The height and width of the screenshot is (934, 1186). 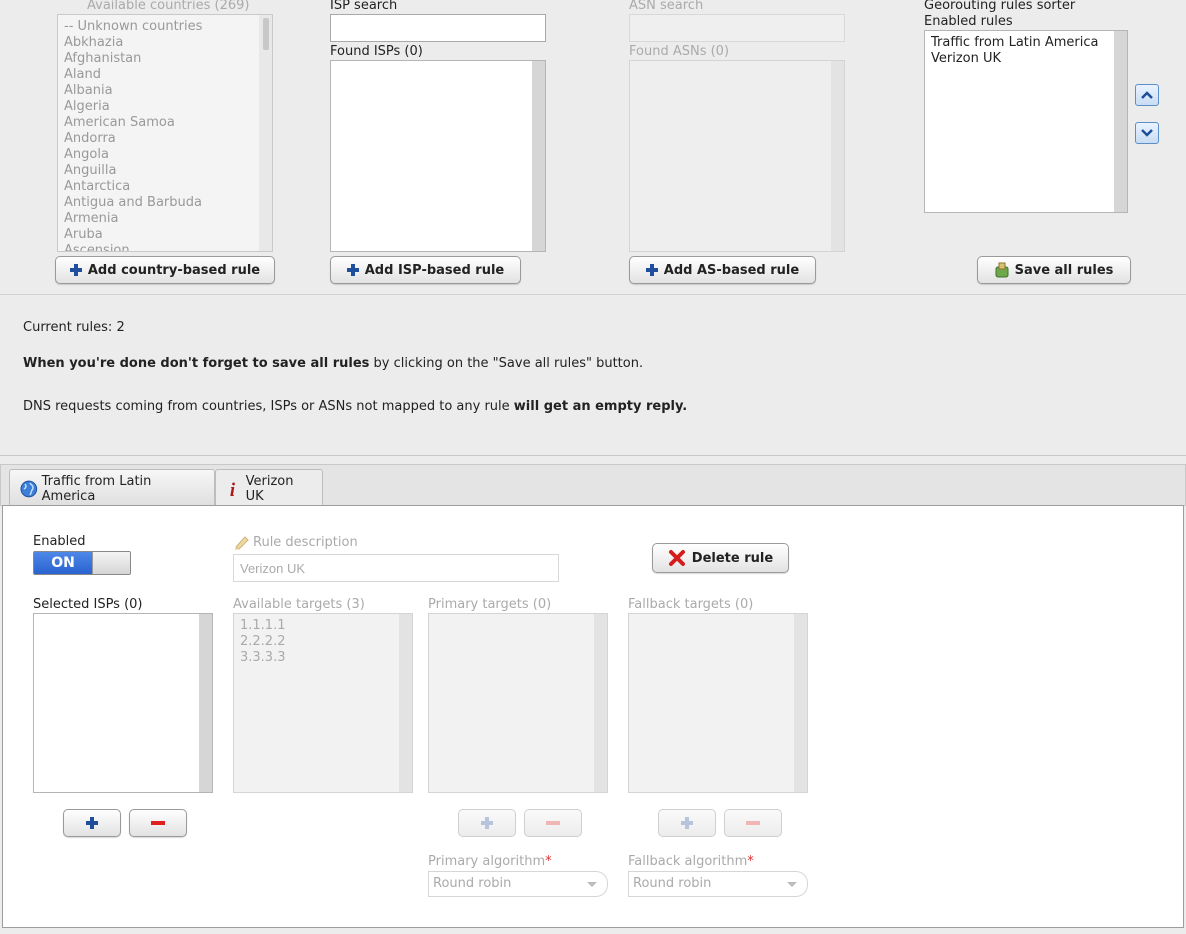 What do you see at coordinates (160, 155) in the screenshot?
I see `country-list-item: Angola` at bounding box center [160, 155].